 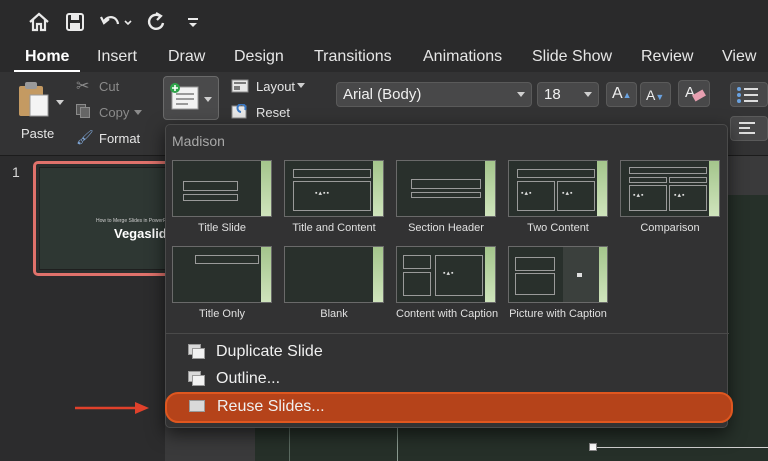 I want to click on new-slide-button, so click(x=191, y=98).